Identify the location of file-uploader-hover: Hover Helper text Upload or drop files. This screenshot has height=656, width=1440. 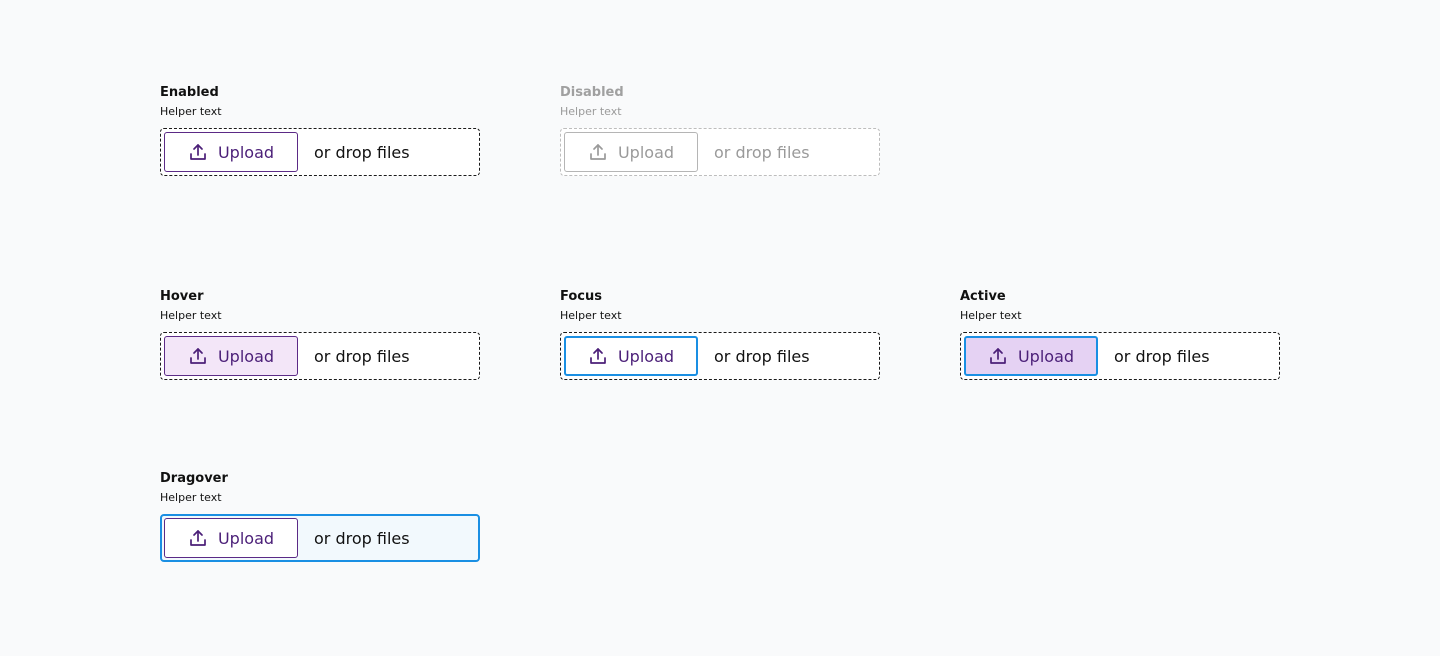
(320, 334).